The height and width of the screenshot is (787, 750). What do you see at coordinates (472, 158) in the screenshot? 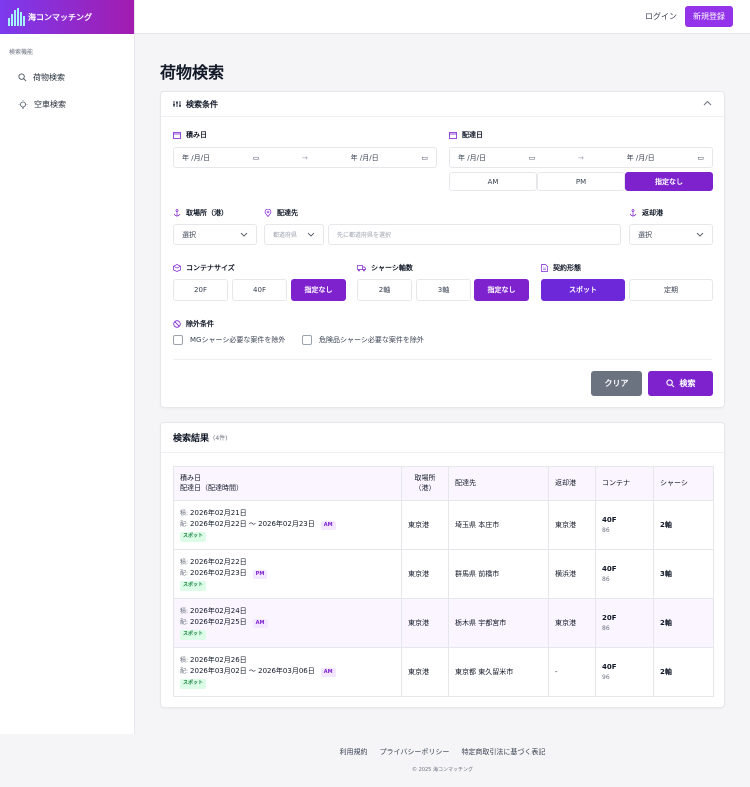
I see `delivery-date-from-input: 年 /月/日` at bounding box center [472, 158].